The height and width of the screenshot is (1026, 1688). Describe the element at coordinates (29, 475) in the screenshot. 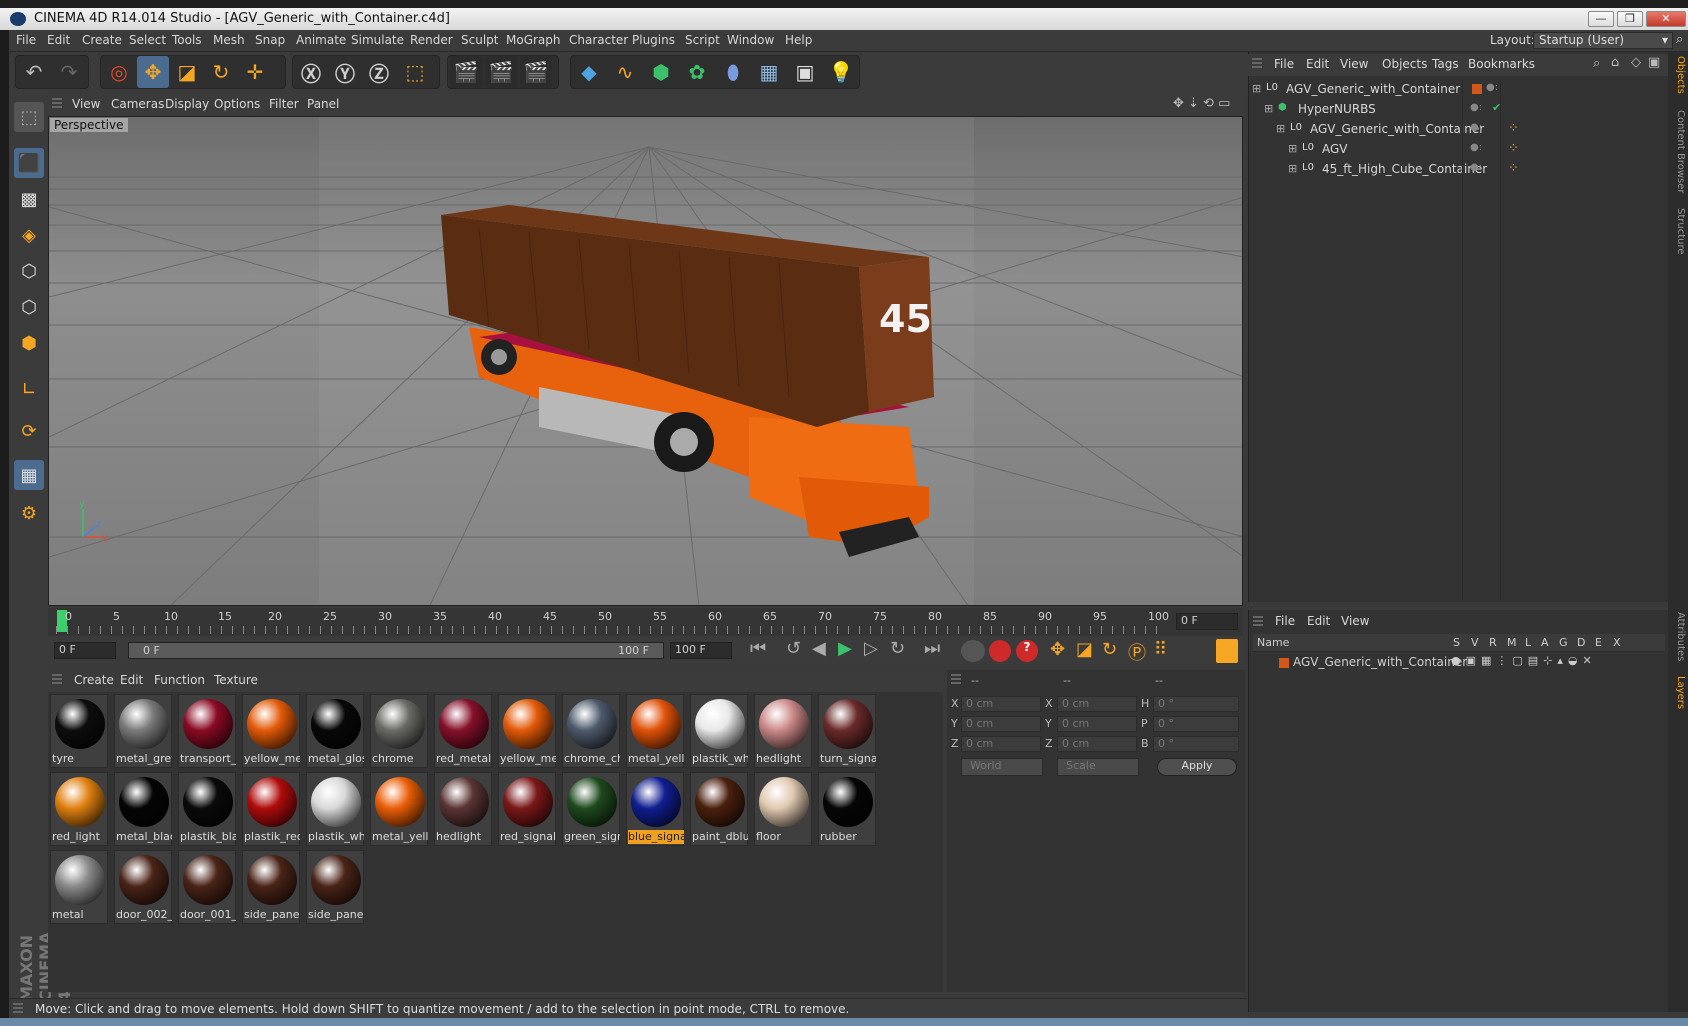

I see `snap-icon: ▦` at that location.